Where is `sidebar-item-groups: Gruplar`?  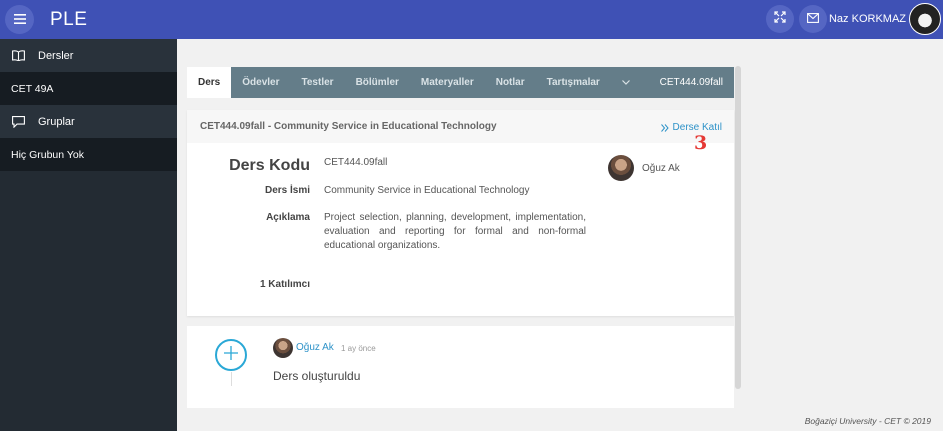
sidebar-item-groups: Gruplar is located at coordinates (88, 121).